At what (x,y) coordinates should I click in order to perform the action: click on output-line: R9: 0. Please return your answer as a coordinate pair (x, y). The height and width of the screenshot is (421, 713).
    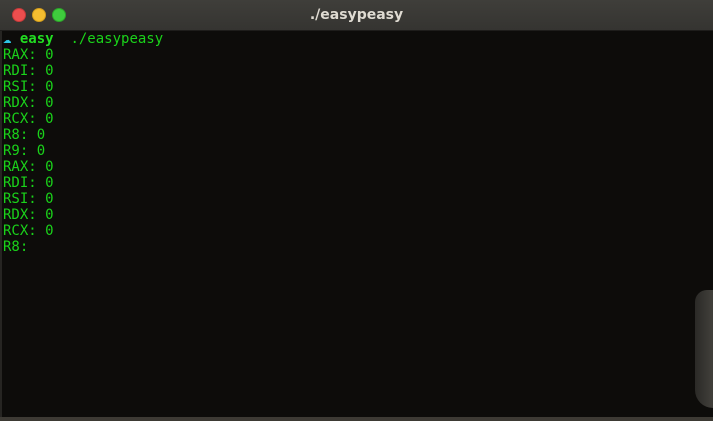
    Looking at the image, I should click on (24, 151).